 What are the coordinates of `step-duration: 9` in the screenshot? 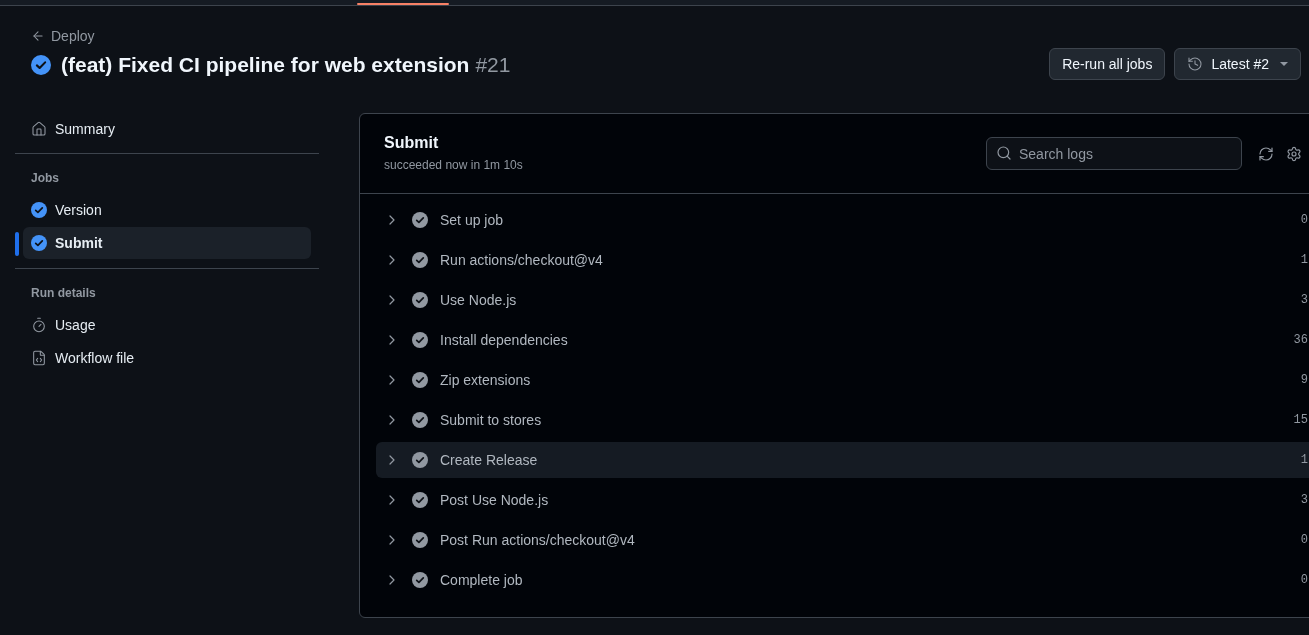 It's located at (1304, 380).